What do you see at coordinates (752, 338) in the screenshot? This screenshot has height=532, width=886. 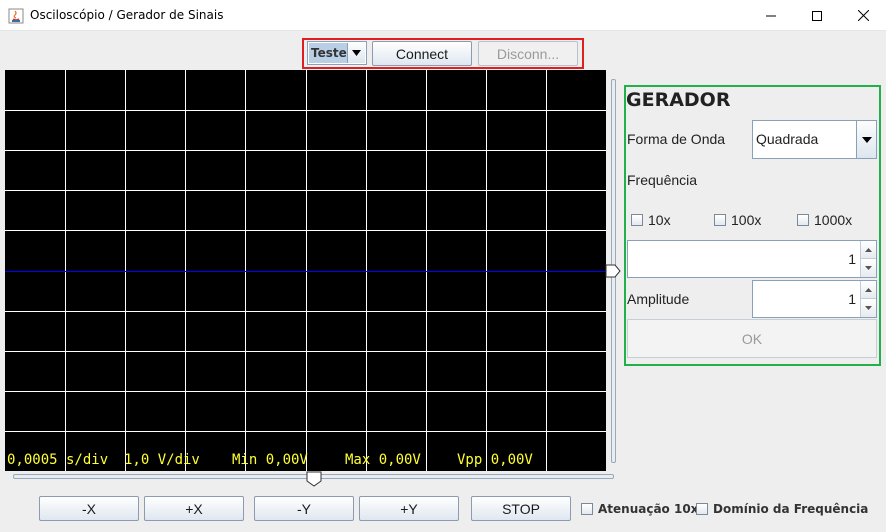 I see `ok-button: OK` at bounding box center [752, 338].